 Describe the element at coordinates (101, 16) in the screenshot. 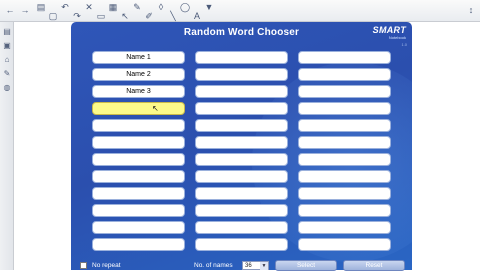

I see `screen-shade-icon: ▭` at that location.